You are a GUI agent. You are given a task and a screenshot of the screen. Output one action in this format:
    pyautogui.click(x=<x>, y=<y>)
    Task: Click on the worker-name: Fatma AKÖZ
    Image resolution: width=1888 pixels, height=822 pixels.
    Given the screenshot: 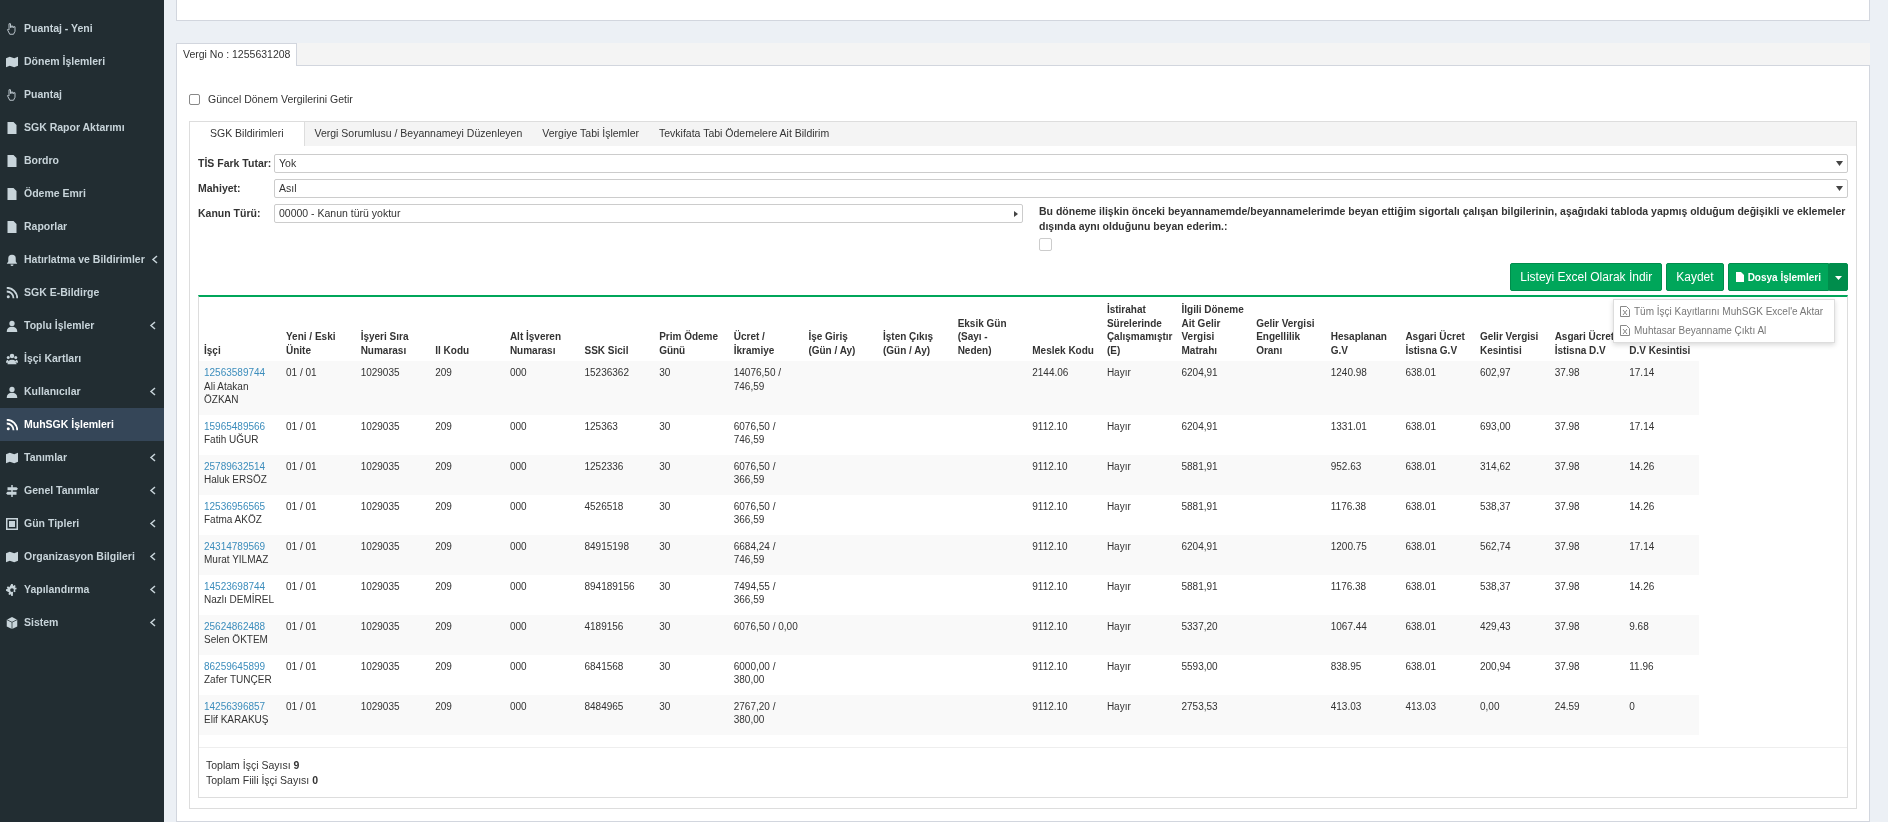 What is the action you would take?
    pyautogui.click(x=233, y=519)
    